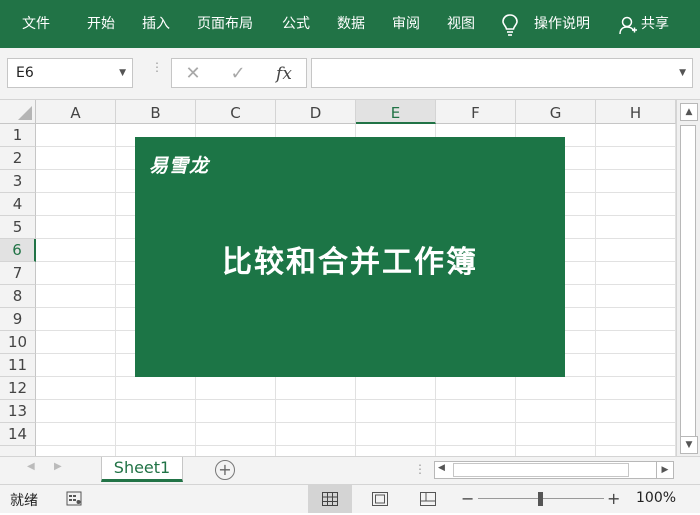  I want to click on row-header: 1, so click(18, 135).